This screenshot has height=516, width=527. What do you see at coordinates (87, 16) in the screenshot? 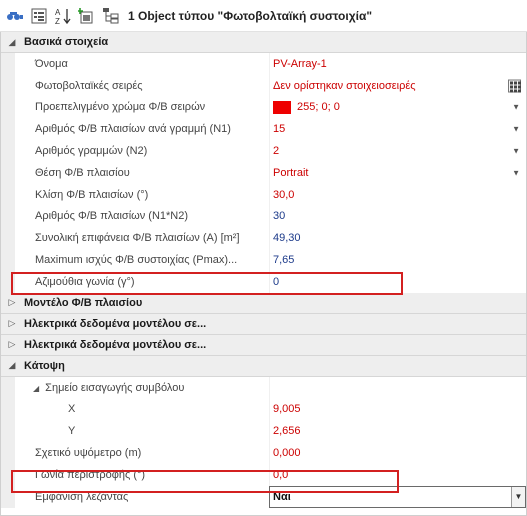
I see `add-object-icon` at bounding box center [87, 16].